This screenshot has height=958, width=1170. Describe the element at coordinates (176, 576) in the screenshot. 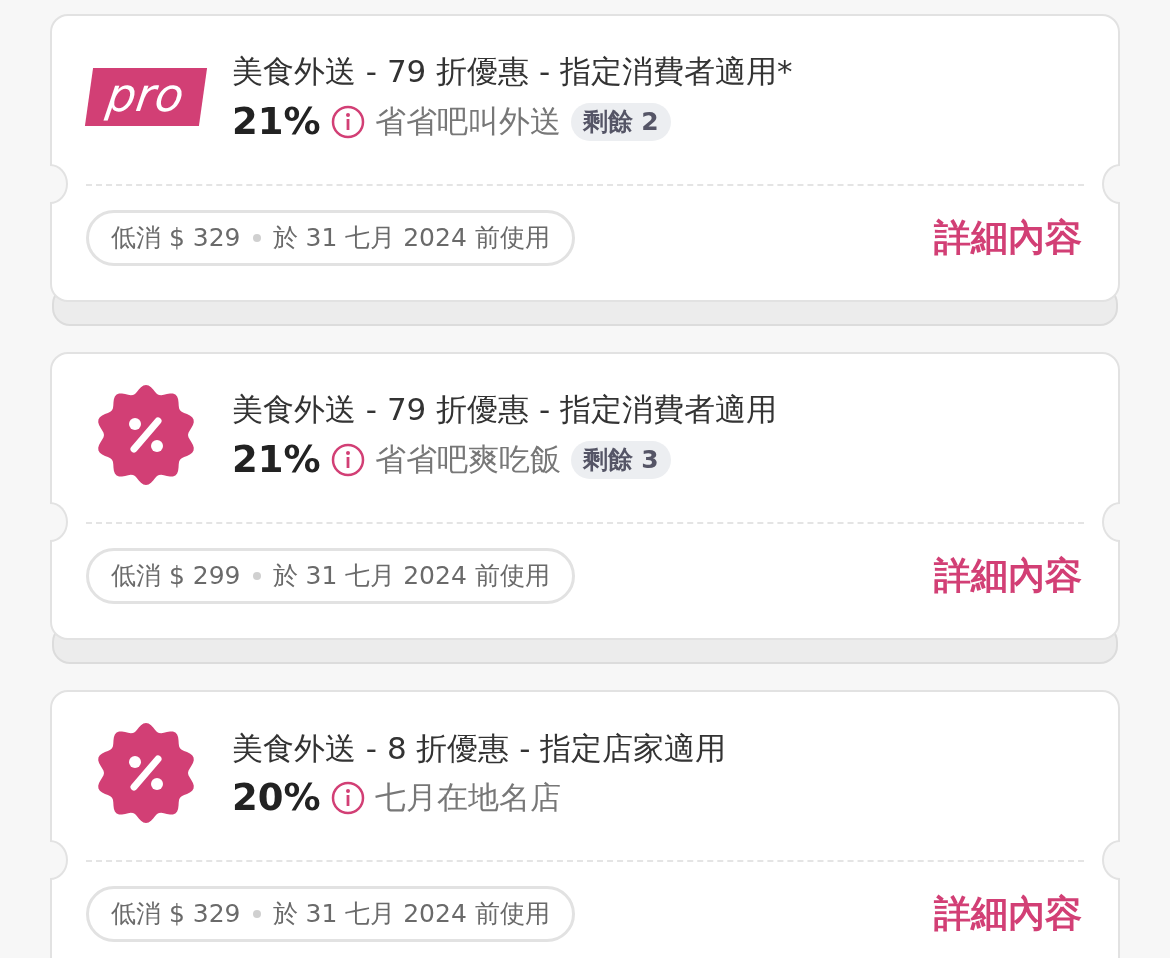

I see `min-spend-text: 低消 $ 299` at that location.